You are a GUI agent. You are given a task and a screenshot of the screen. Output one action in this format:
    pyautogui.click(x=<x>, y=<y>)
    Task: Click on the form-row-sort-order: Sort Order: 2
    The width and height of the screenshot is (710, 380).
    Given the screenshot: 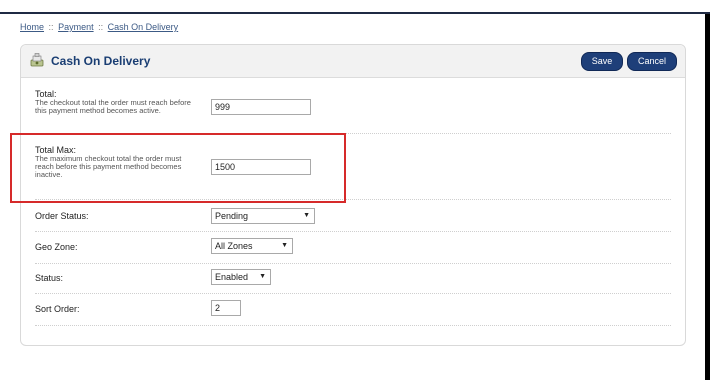 What is the action you would take?
    pyautogui.click(x=353, y=309)
    